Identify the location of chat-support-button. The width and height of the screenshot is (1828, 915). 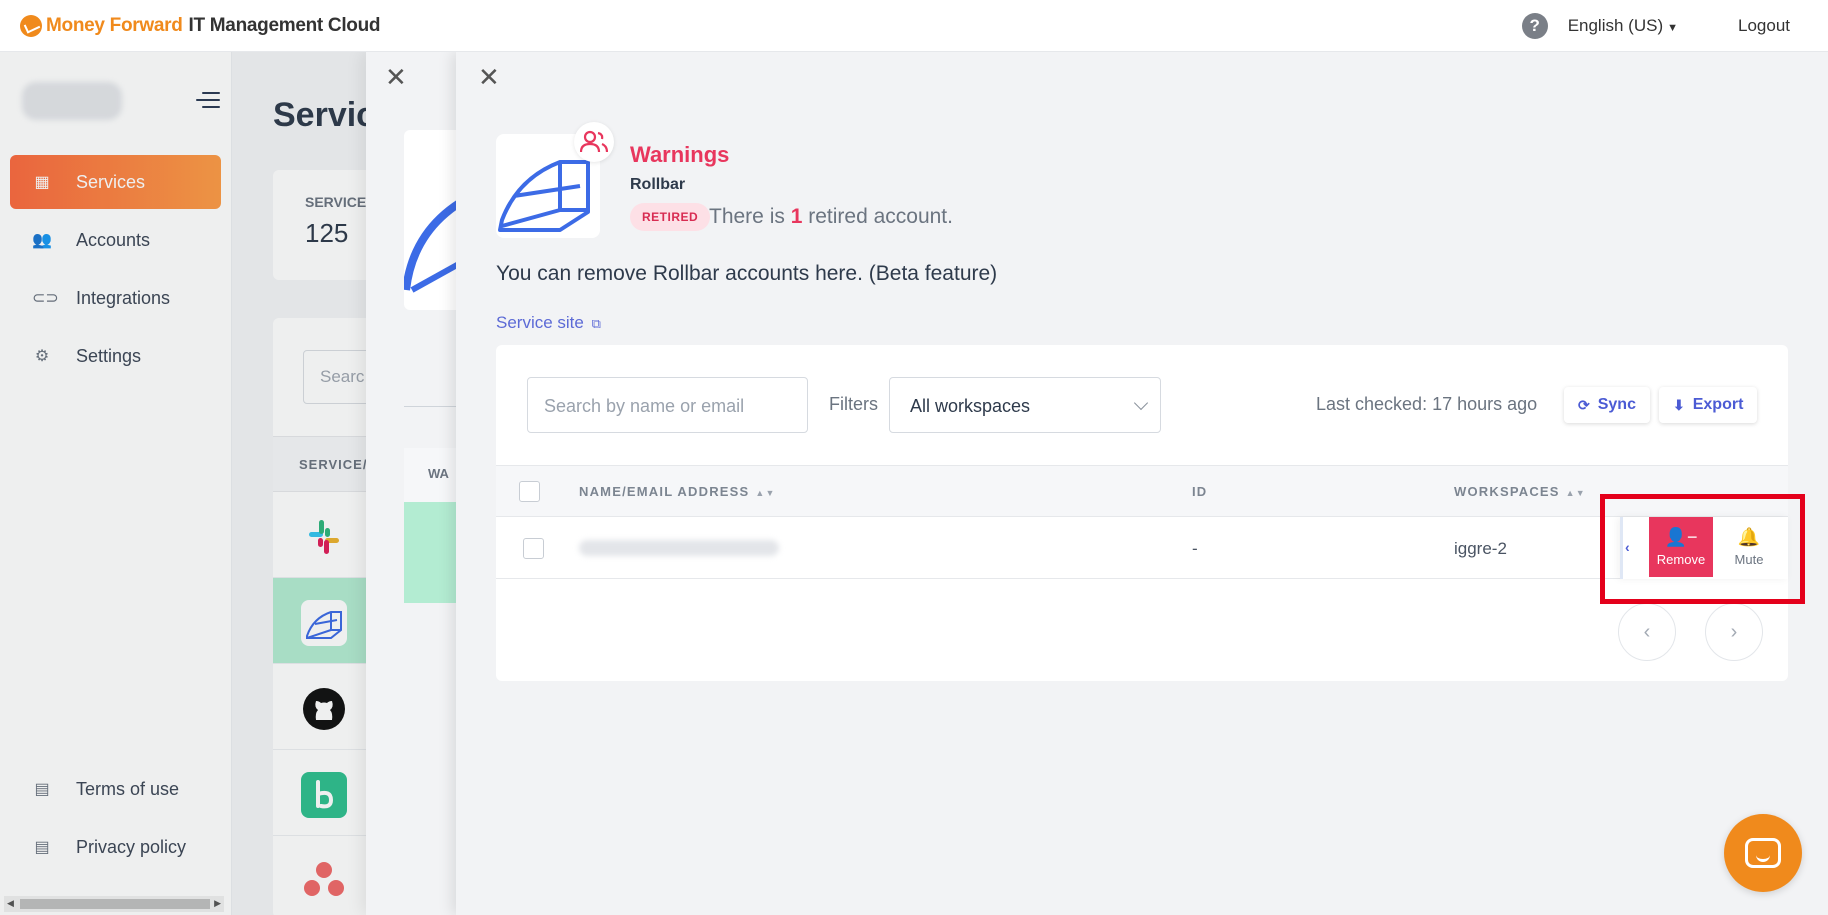
(1763, 853).